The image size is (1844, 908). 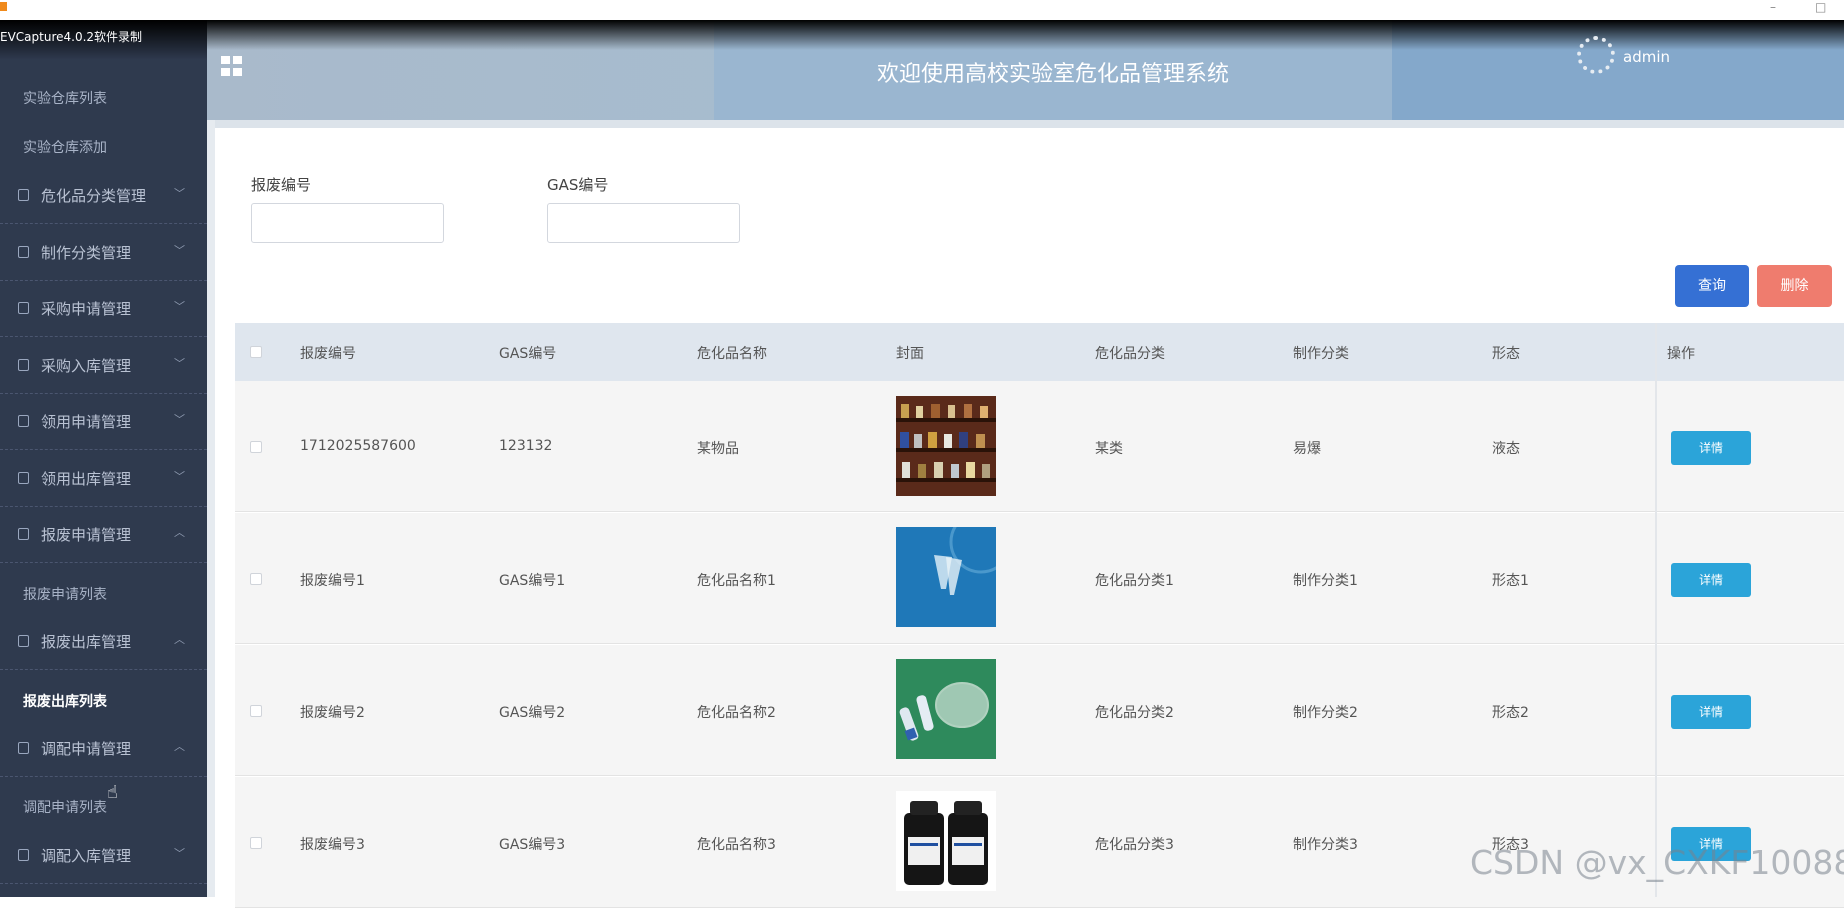 What do you see at coordinates (1712, 286) in the screenshot?
I see `query-button: 查询` at bounding box center [1712, 286].